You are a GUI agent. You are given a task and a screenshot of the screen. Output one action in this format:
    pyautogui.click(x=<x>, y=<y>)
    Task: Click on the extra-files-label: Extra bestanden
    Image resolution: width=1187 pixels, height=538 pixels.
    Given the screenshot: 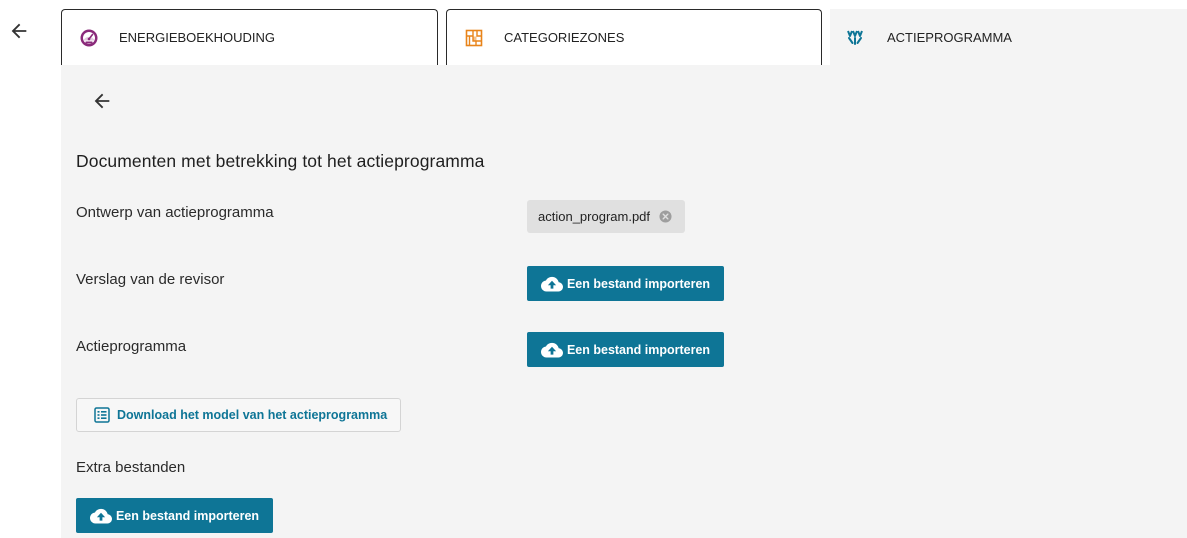 What is the action you would take?
    pyautogui.click(x=131, y=467)
    